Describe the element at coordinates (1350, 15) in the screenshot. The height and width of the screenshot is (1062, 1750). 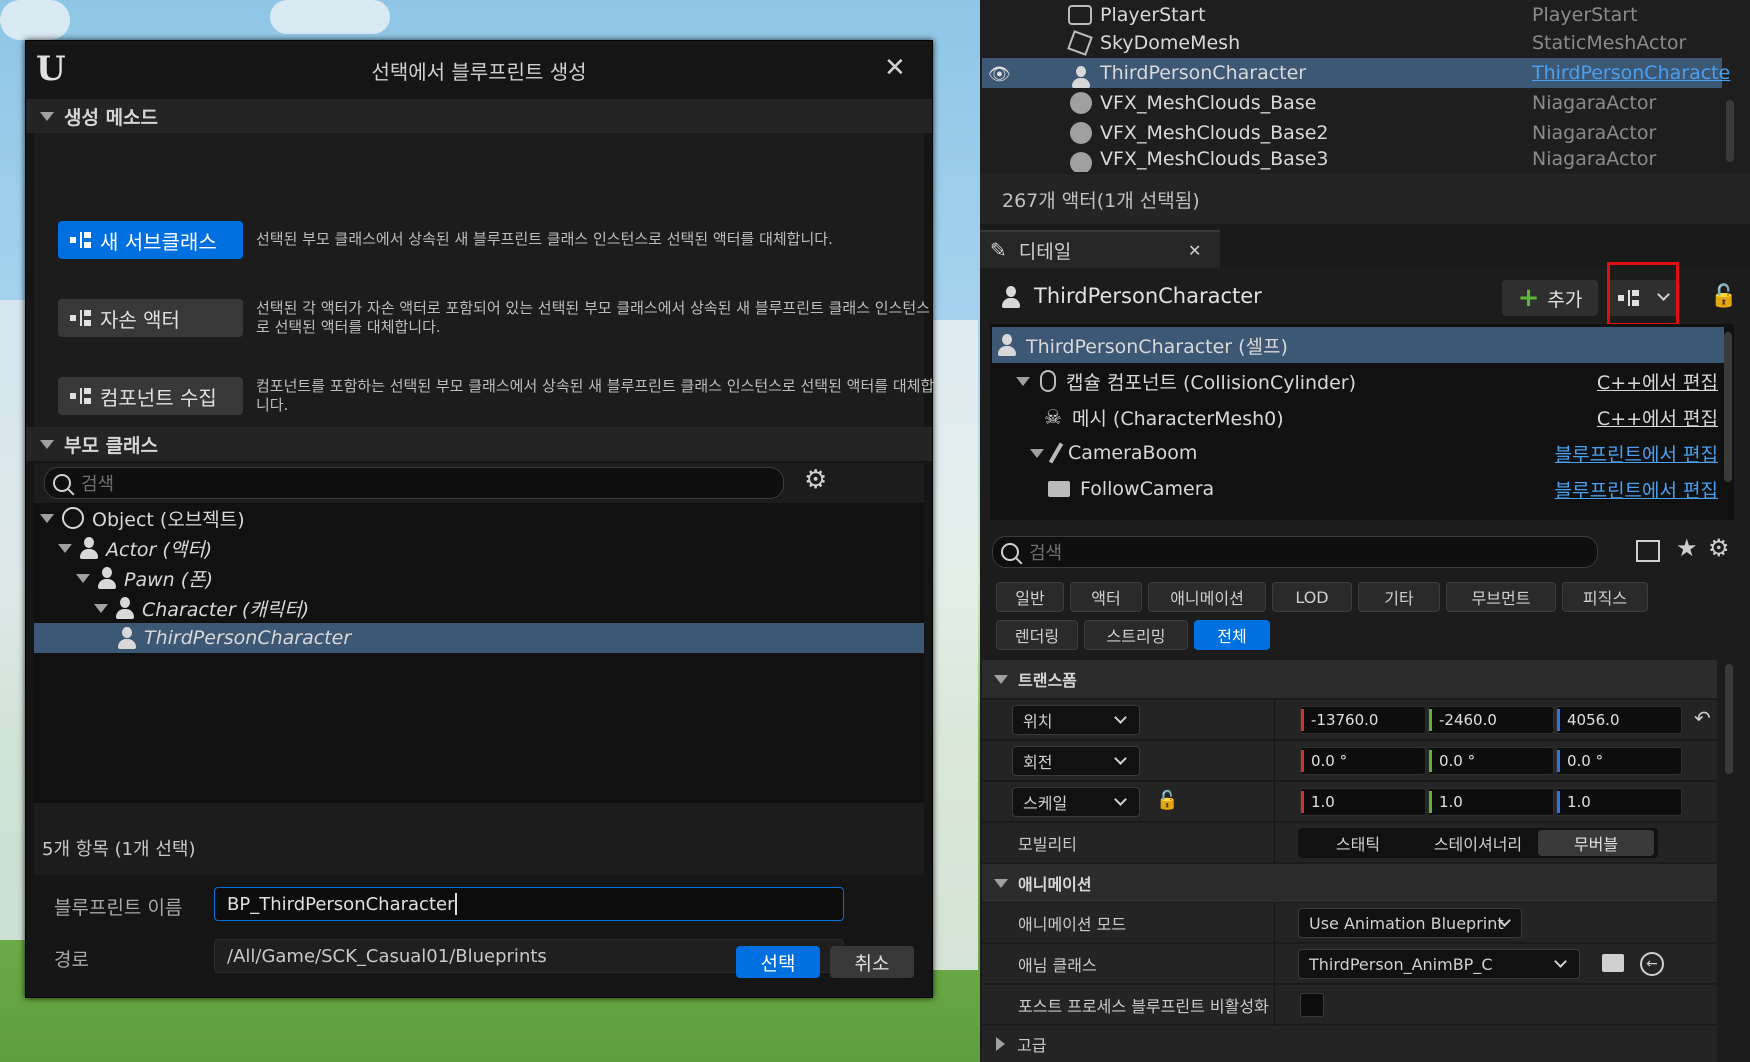
I see `outliner-row: PlayerStart PlayerStart` at that location.